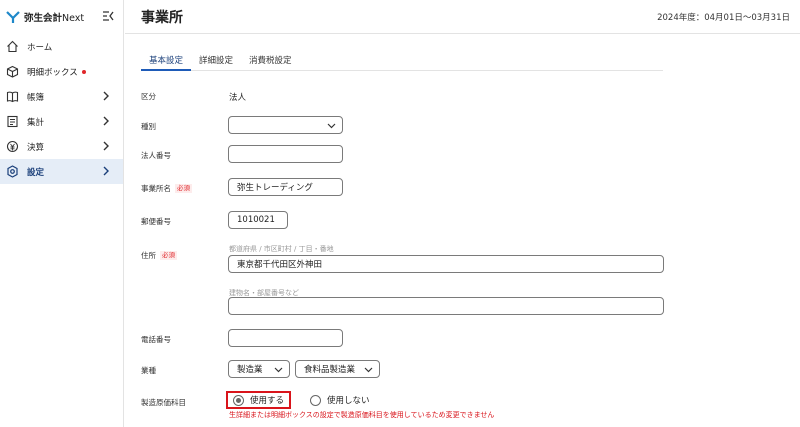 The width and height of the screenshot is (800, 427). I want to click on collapse-sidebar-icon, so click(108, 16).